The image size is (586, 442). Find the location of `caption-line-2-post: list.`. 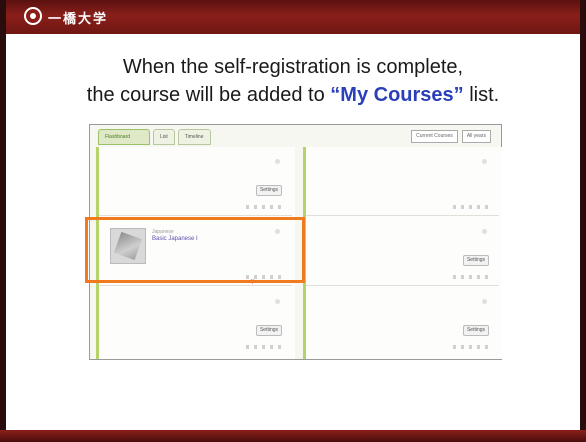

caption-line-2-post: list. is located at coordinates (481, 95).